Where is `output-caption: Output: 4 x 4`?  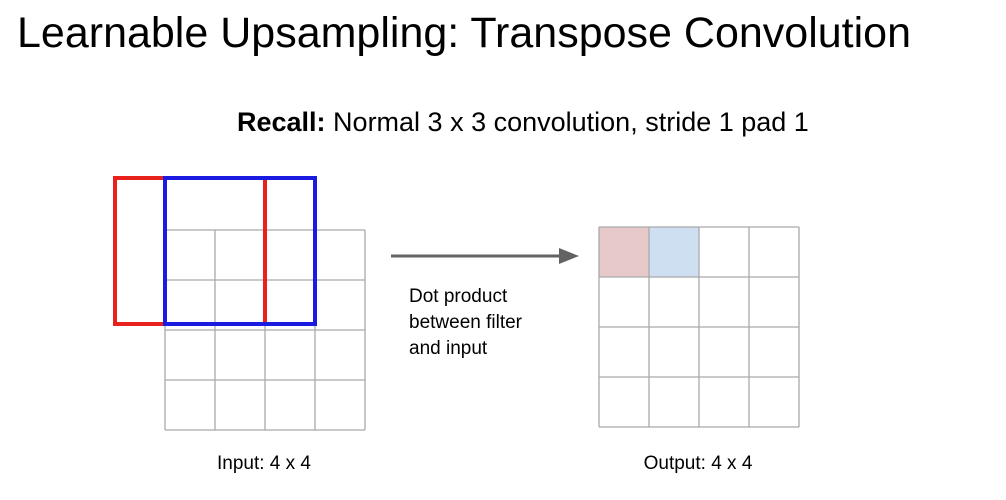
output-caption: Output: 4 x 4 is located at coordinates (698, 463).